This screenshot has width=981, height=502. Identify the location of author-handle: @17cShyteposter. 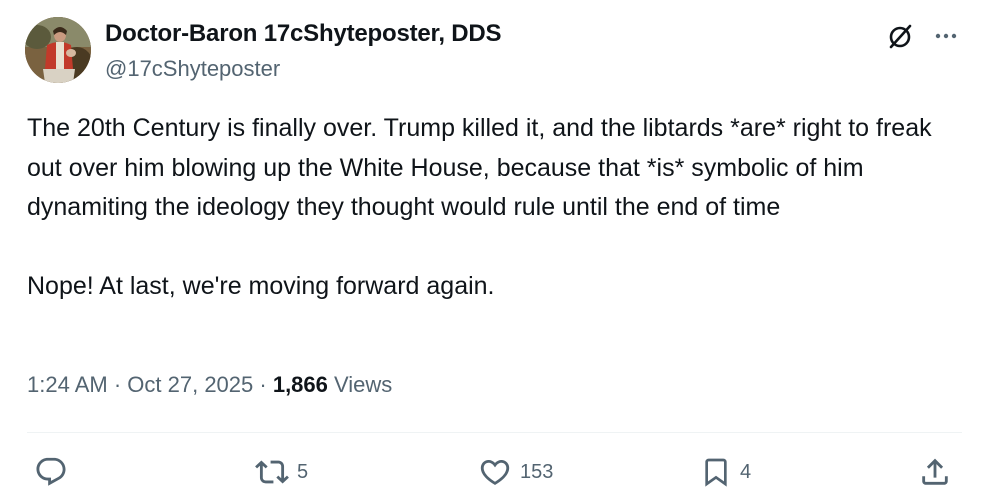
(192, 69).